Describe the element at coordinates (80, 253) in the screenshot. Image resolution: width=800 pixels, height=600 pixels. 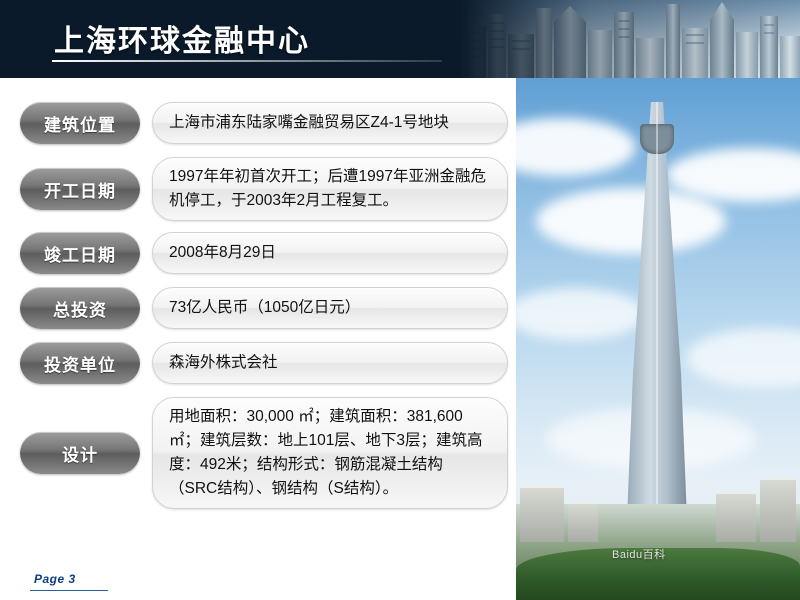
I see `row-label-completion-date: 竣工日期` at that location.